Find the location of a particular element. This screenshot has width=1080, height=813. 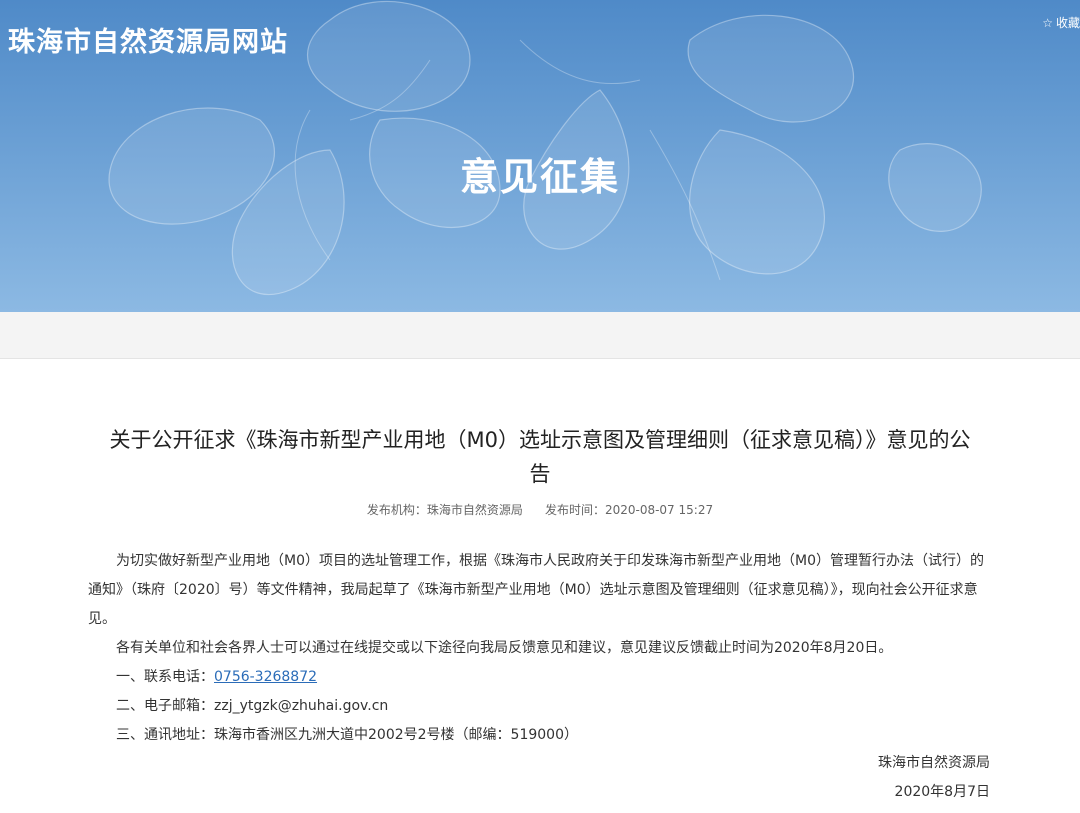

signoff-date: 2020年8月7日 is located at coordinates (942, 792).